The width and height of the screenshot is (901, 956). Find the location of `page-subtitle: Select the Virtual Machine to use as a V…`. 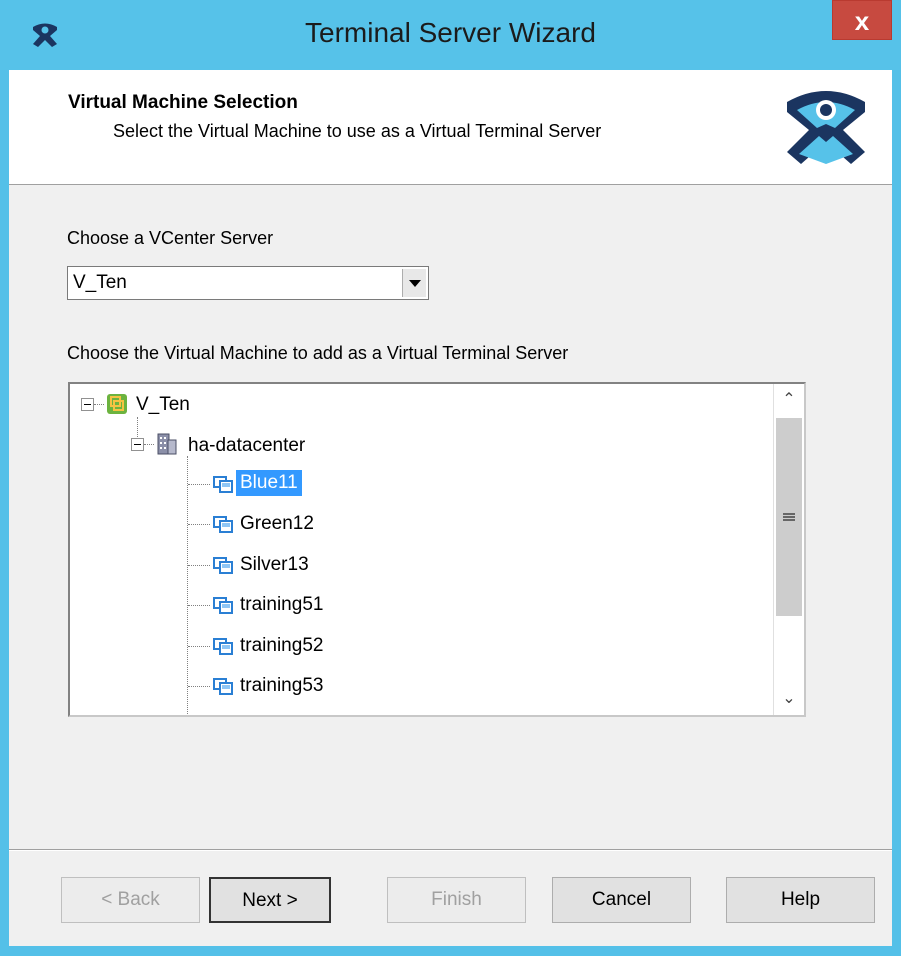

page-subtitle: Select the Virtual Machine to use as a V… is located at coordinates (357, 131).